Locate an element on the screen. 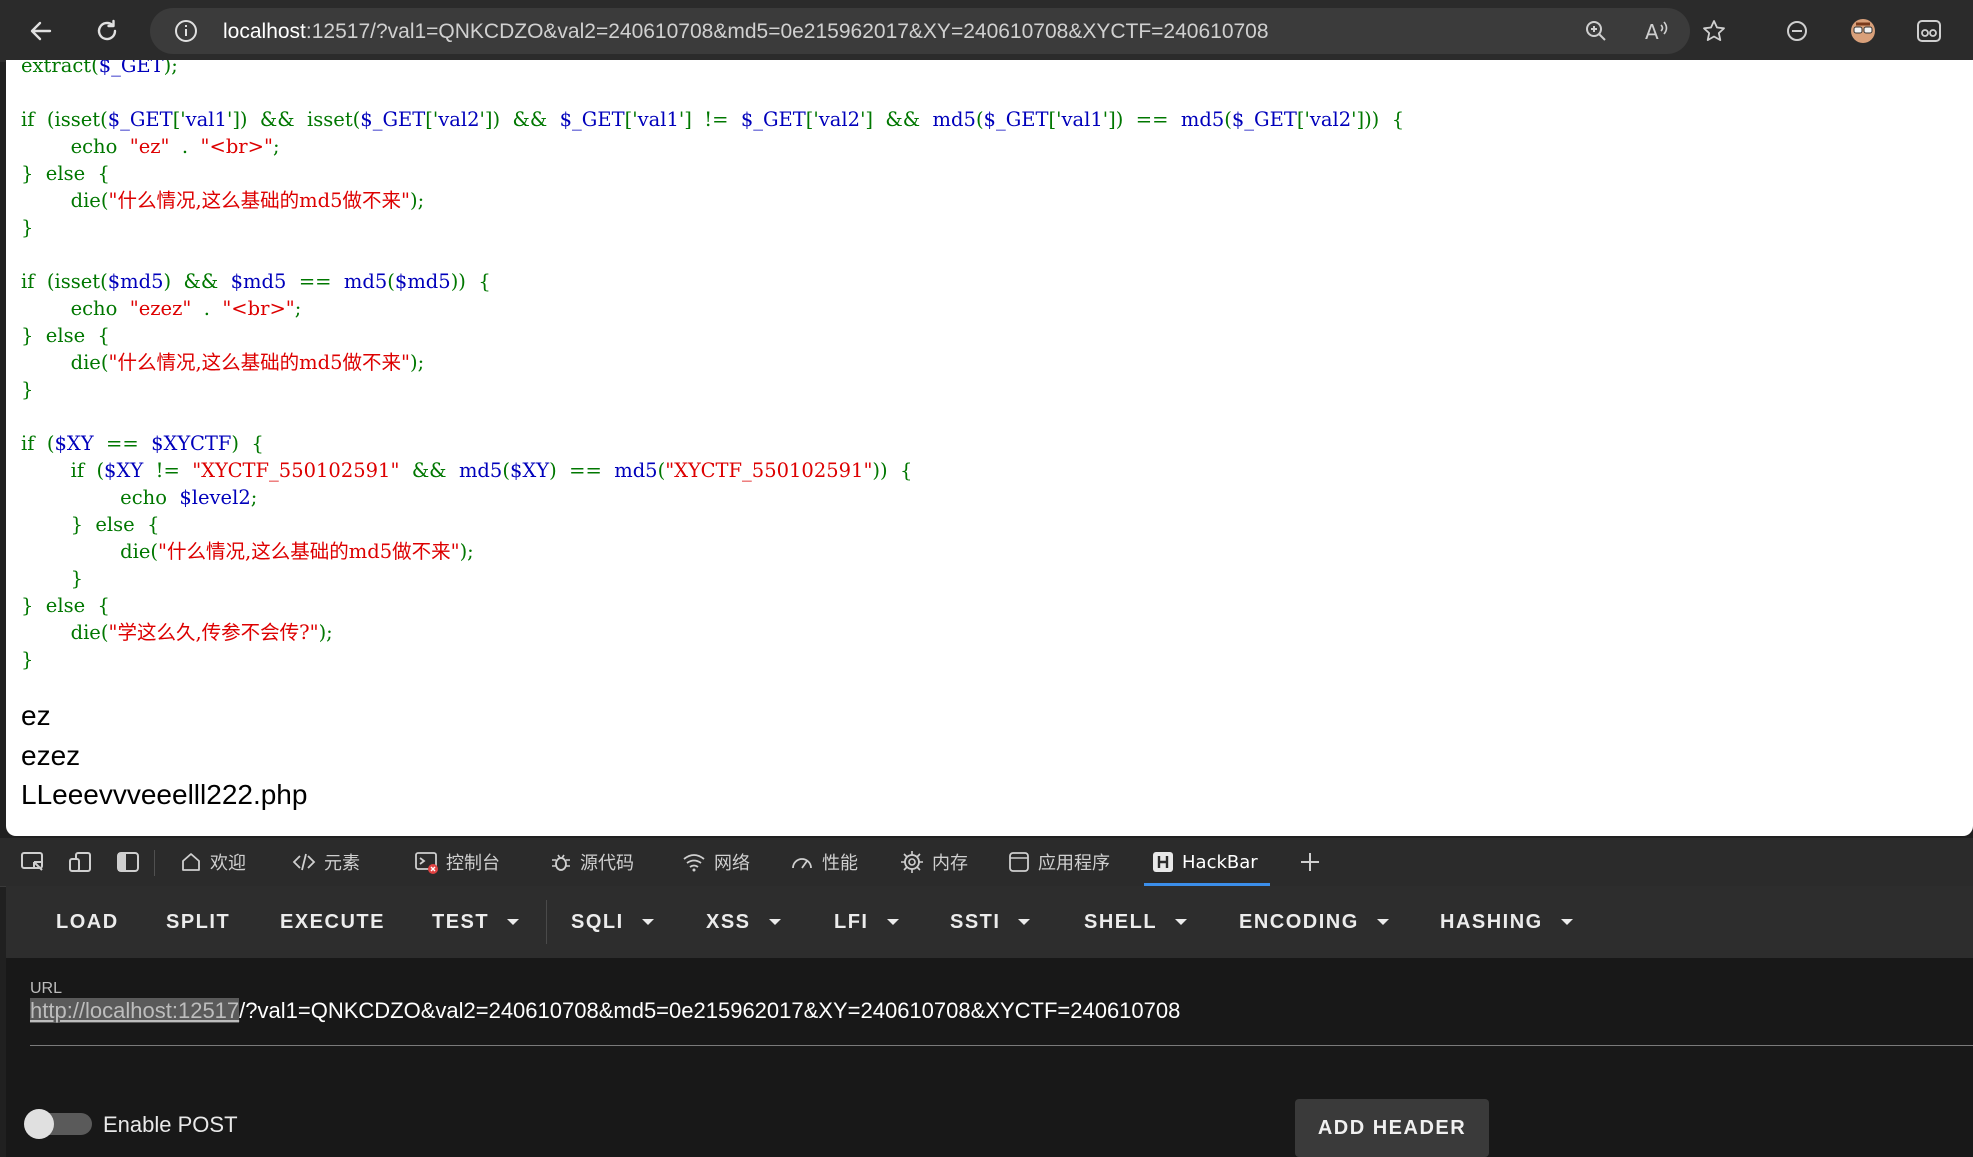 This screenshot has width=1973, height=1157. glasses-icon is located at coordinates (1929, 31).